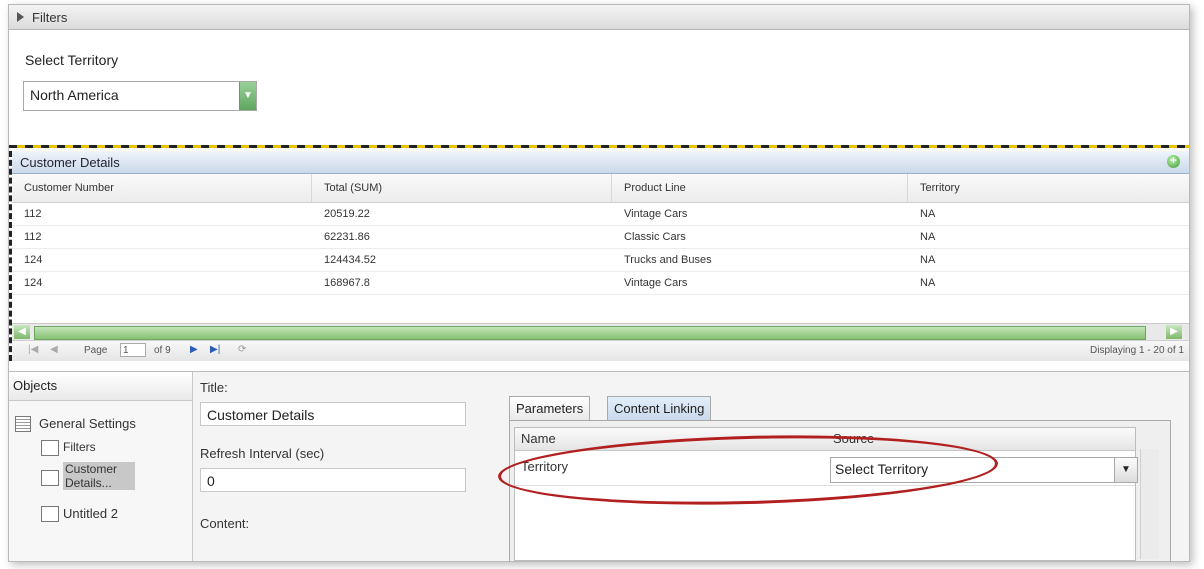 The image size is (1204, 569). What do you see at coordinates (262, 453) in the screenshot?
I see `refresh-interval-label: Refresh Interval (sec)` at bounding box center [262, 453].